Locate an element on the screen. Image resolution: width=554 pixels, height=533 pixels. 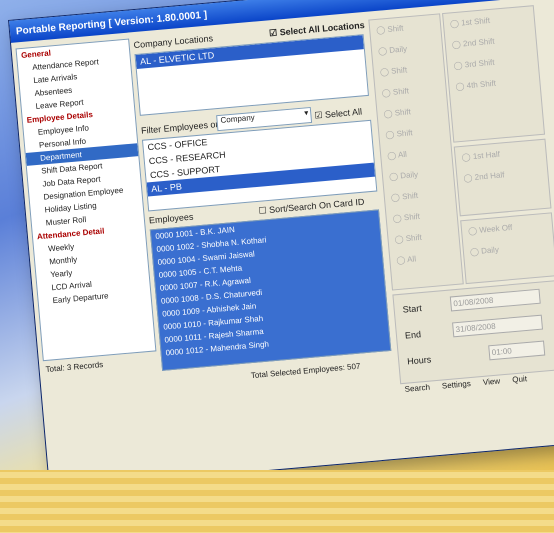
filter-select-all-label: Select All is located at coordinates (343, 113).